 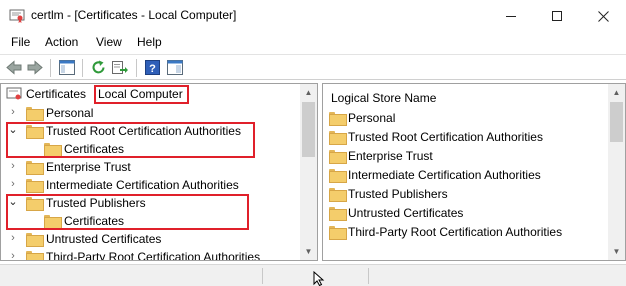 I want to click on tree-item-intermediate: › Intermediate Certification Authorities, so click(x=151, y=185).